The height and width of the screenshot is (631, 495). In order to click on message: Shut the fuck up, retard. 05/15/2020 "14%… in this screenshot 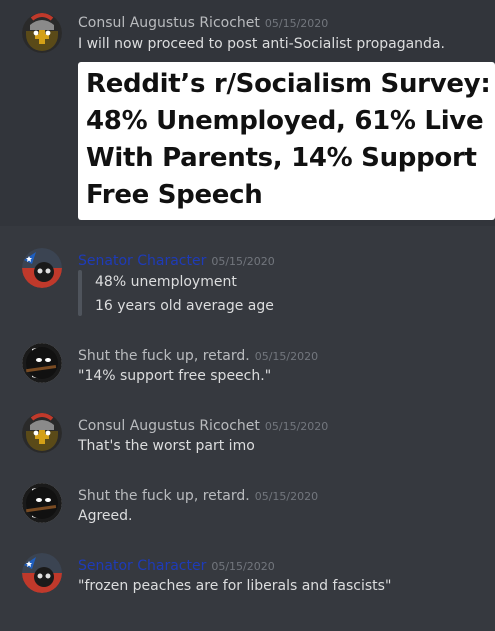, I will do `click(247, 365)`.